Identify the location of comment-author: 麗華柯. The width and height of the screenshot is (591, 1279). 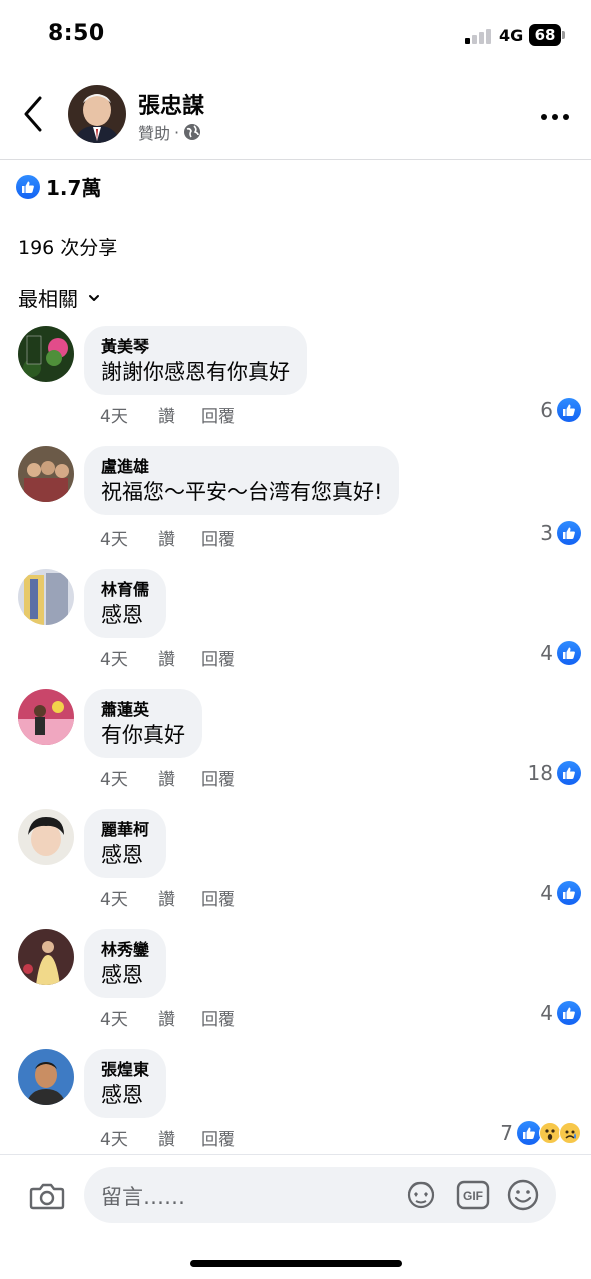
(125, 830).